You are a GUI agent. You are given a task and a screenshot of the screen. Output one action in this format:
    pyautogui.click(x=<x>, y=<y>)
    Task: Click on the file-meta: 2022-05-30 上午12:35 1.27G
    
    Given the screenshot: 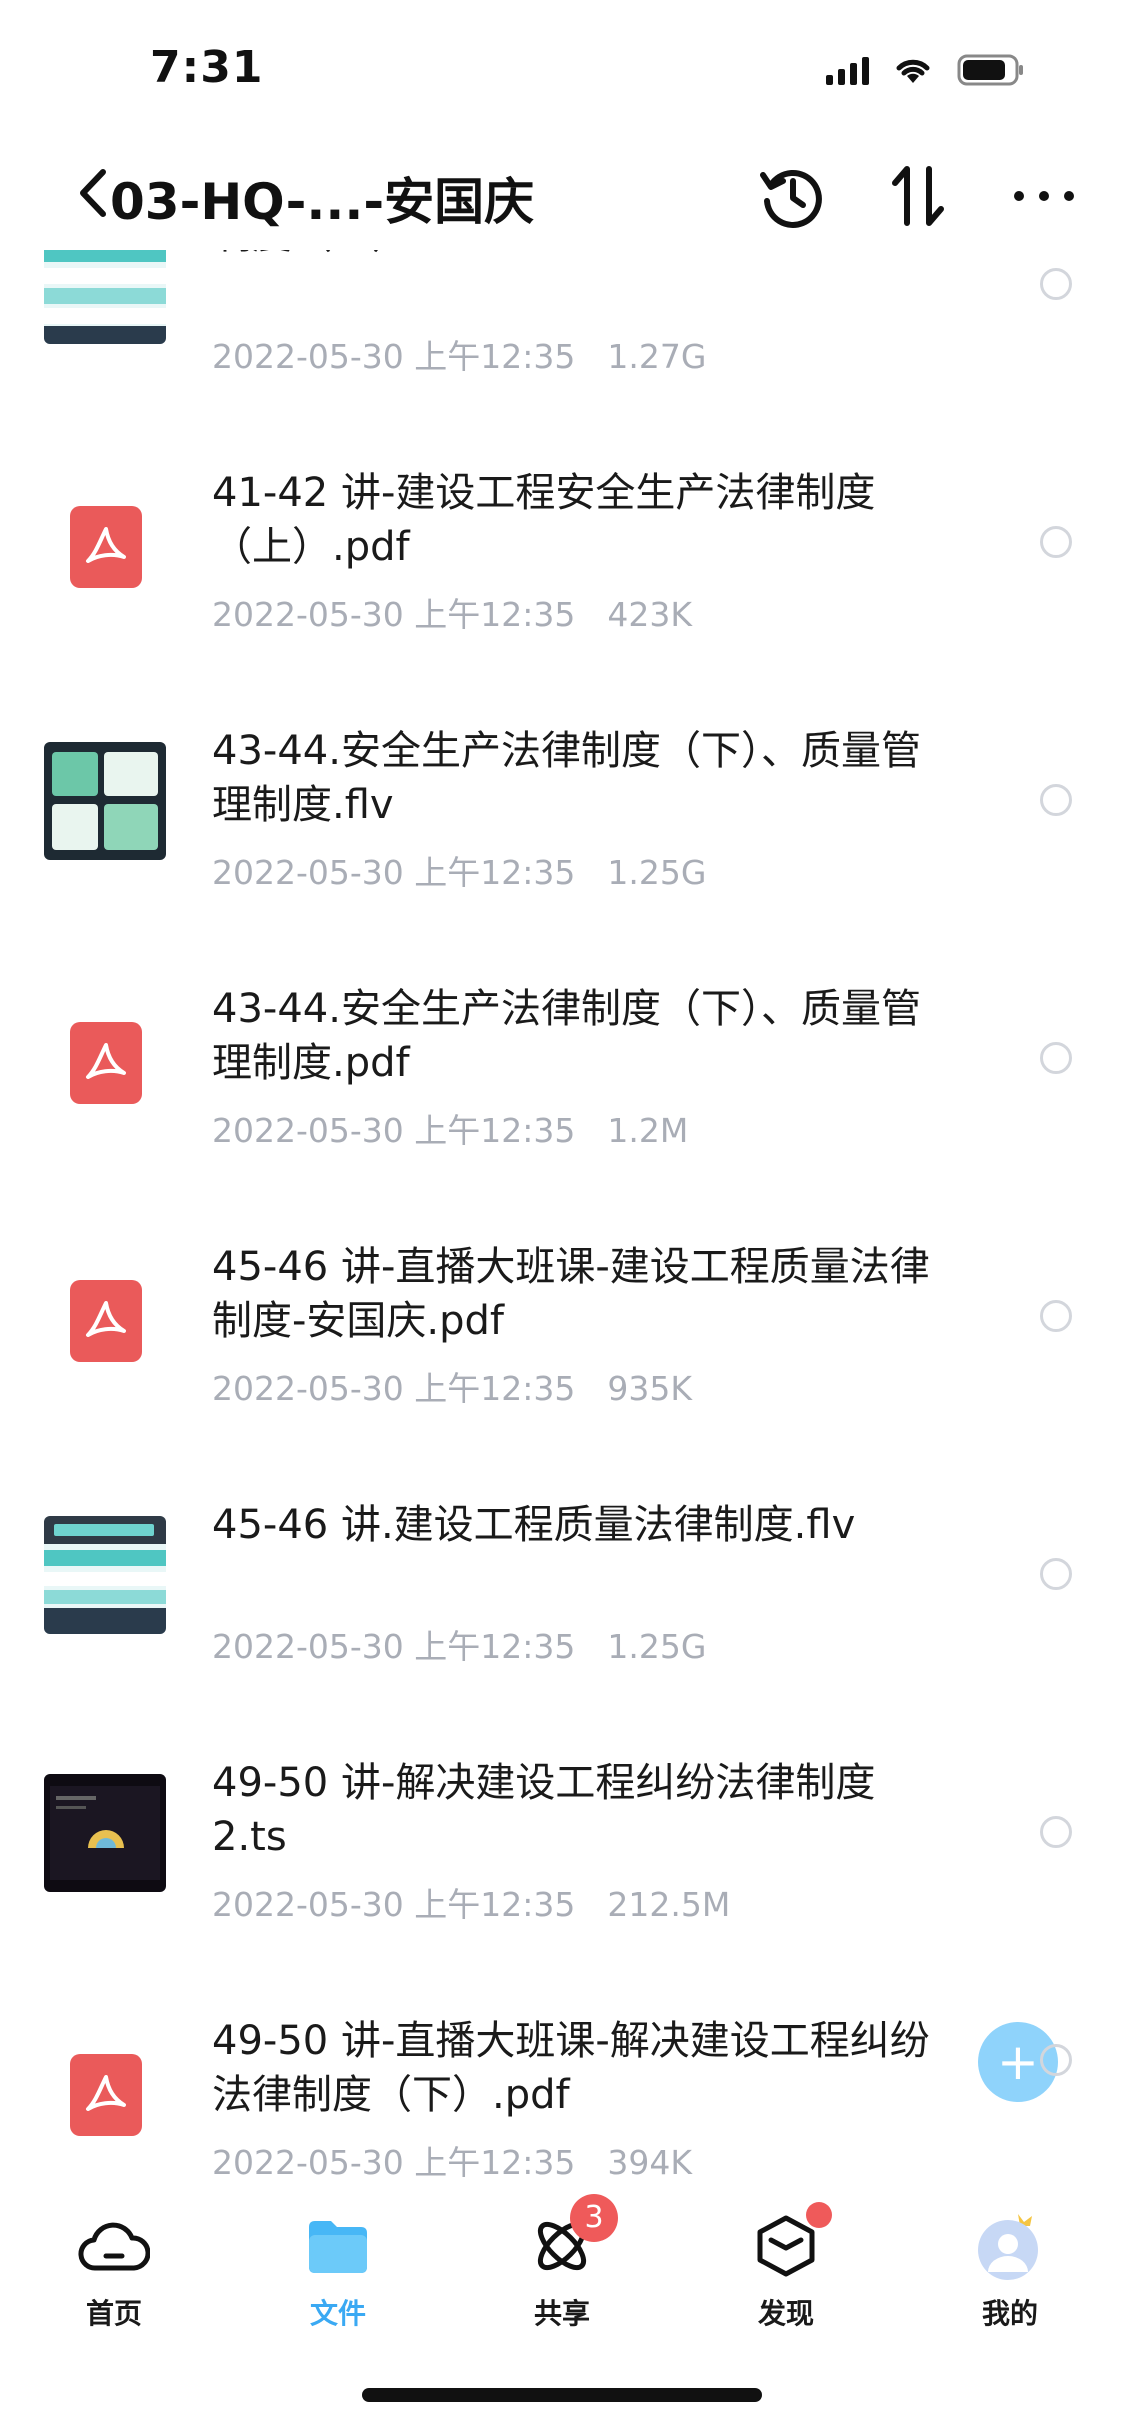 What is the action you would take?
    pyautogui.click(x=459, y=354)
    